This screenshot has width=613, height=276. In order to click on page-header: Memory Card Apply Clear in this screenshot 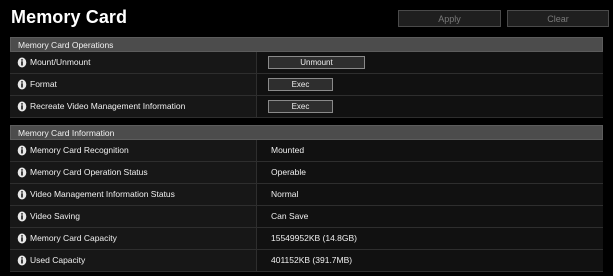, I will do `click(306, 18)`.